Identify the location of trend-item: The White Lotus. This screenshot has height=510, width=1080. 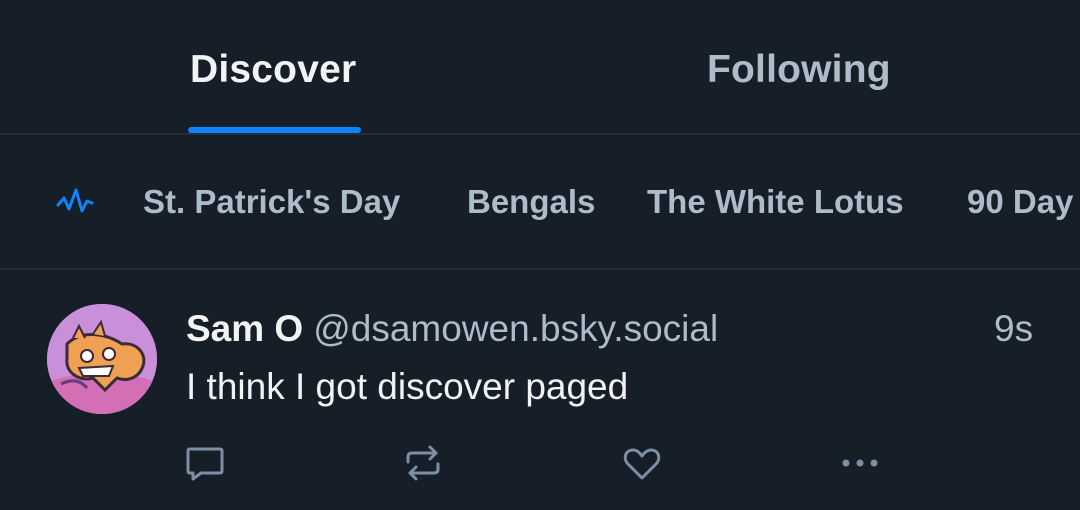
(775, 202).